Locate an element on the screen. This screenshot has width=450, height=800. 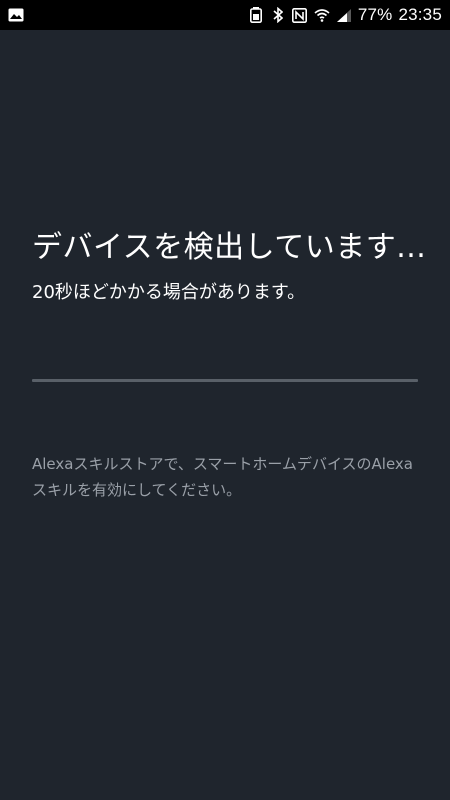
discovery-progress-bar is located at coordinates (225, 380).